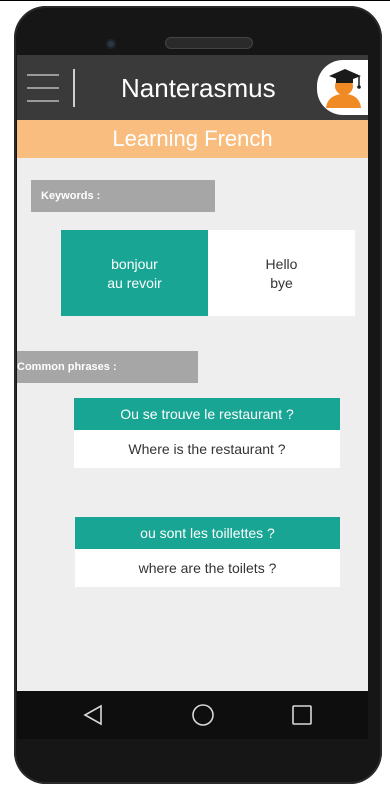  I want to click on phrase-english-1: Where is the restaurant ?, so click(207, 449).